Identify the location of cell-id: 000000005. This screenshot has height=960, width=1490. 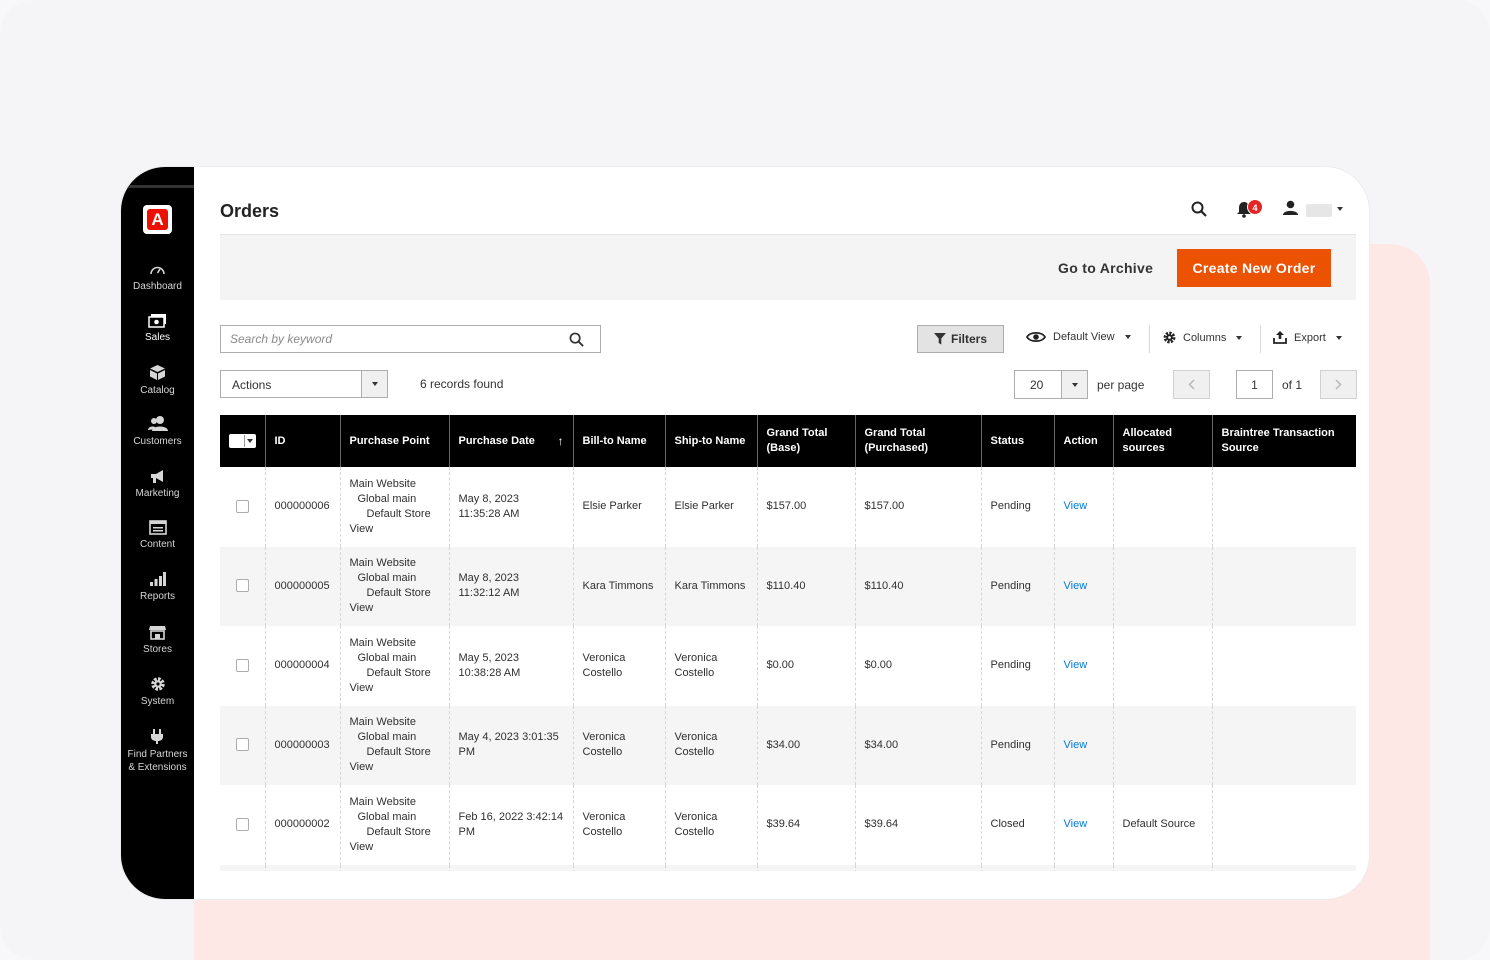
(303, 586).